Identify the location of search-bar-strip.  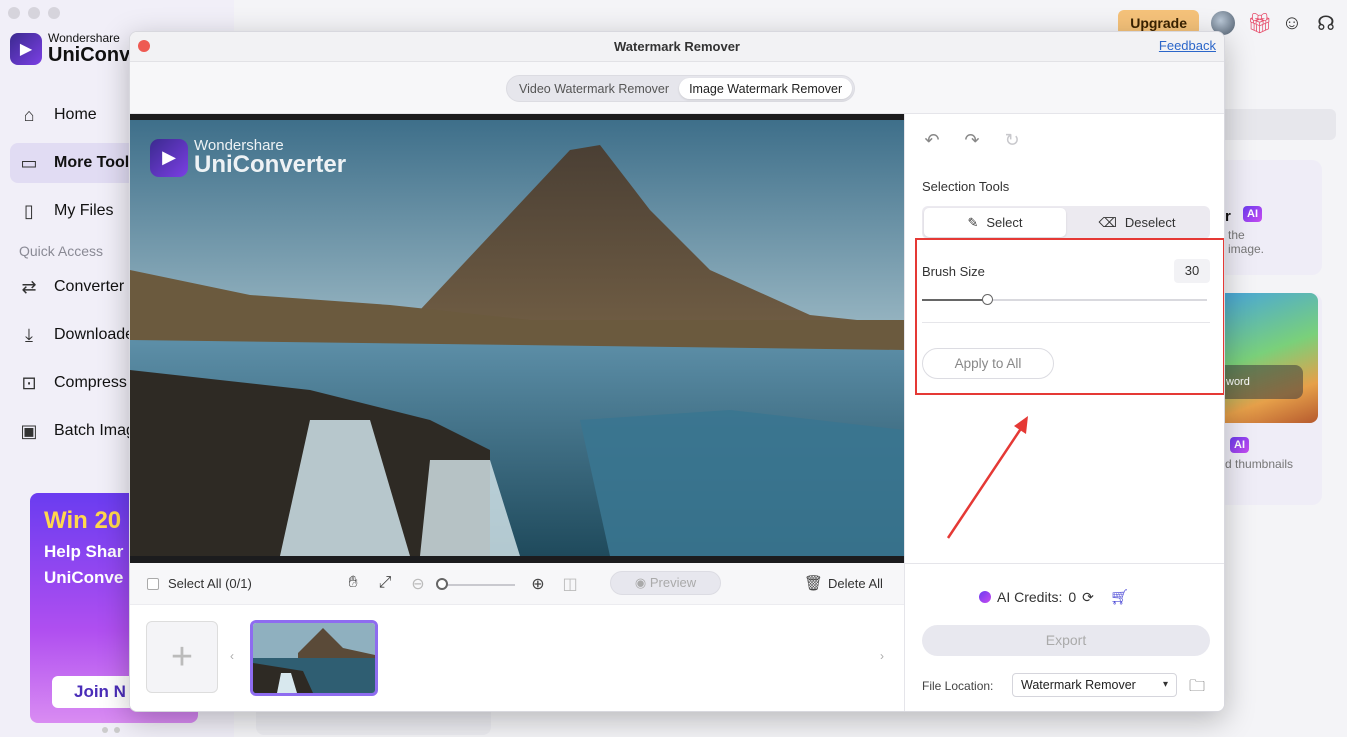
(1280, 124).